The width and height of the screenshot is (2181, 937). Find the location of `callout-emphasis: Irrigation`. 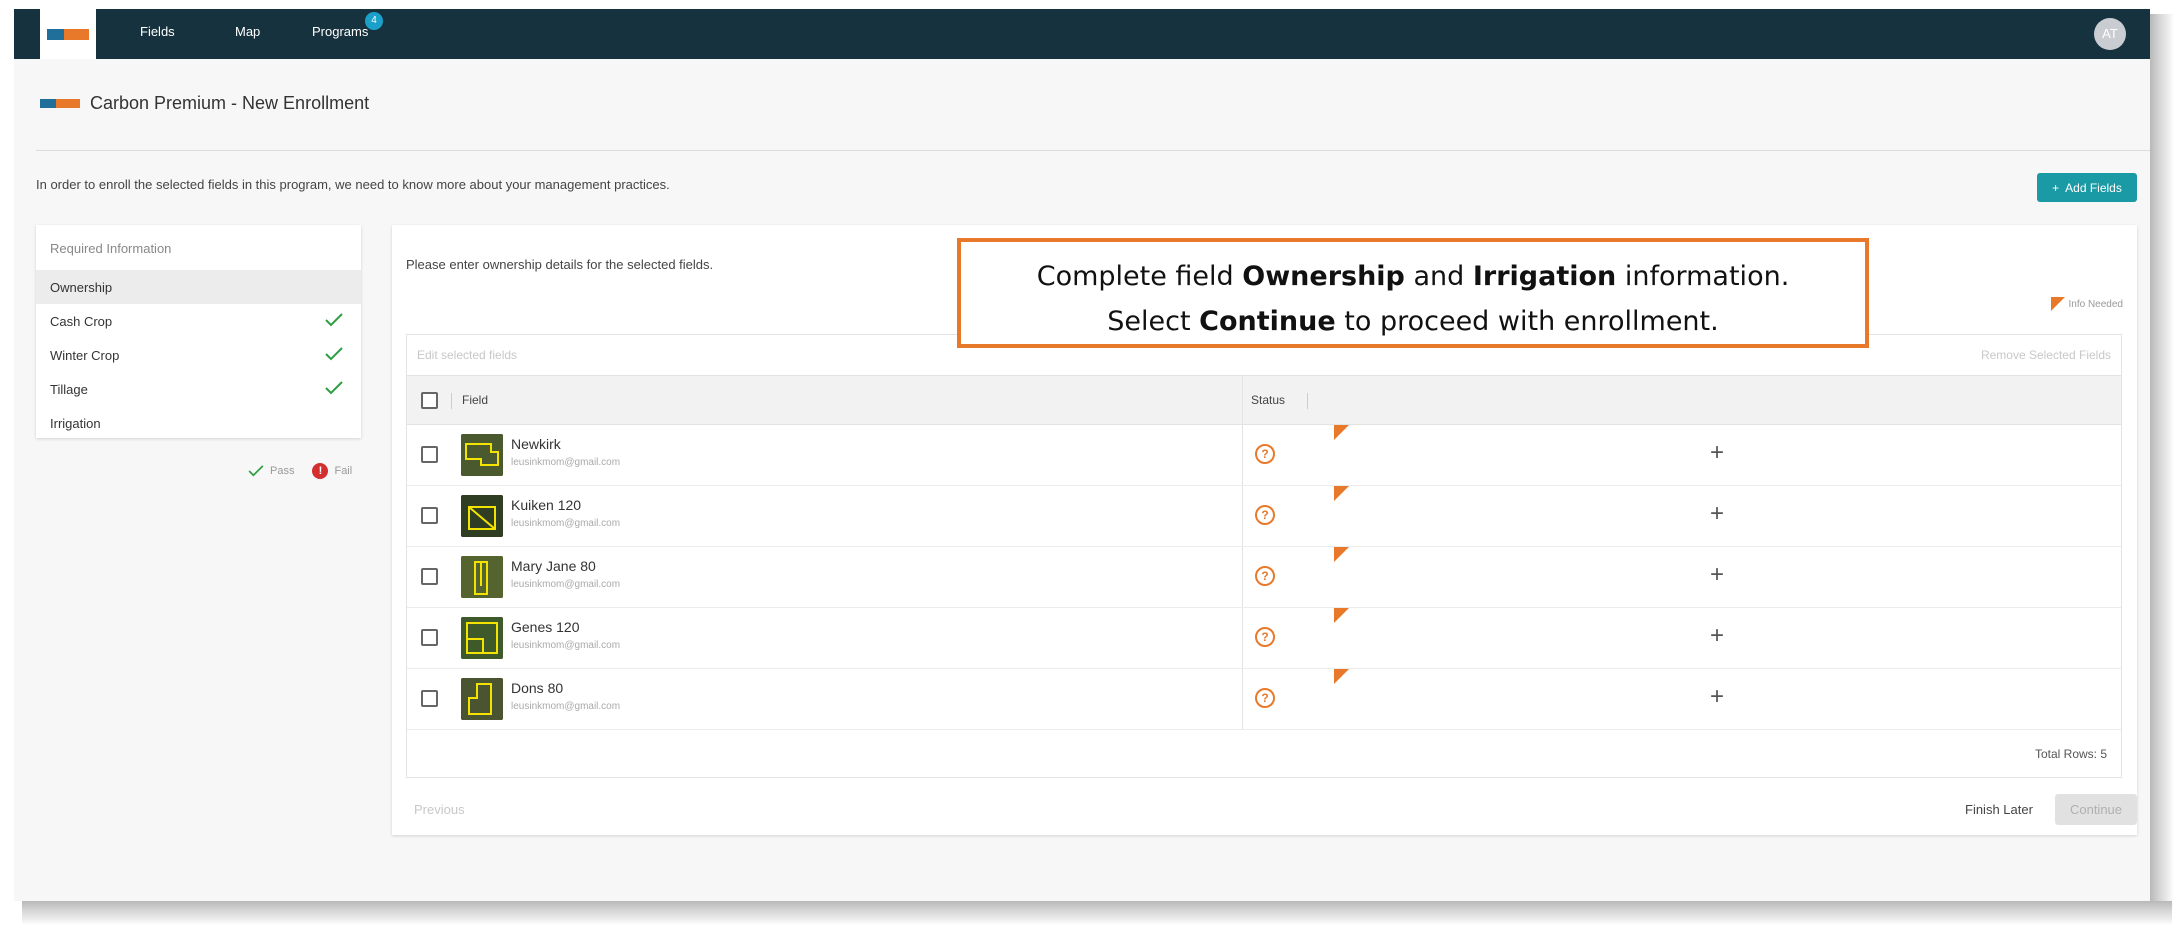

callout-emphasis: Irrigation is located at coordinates (1544, 276).